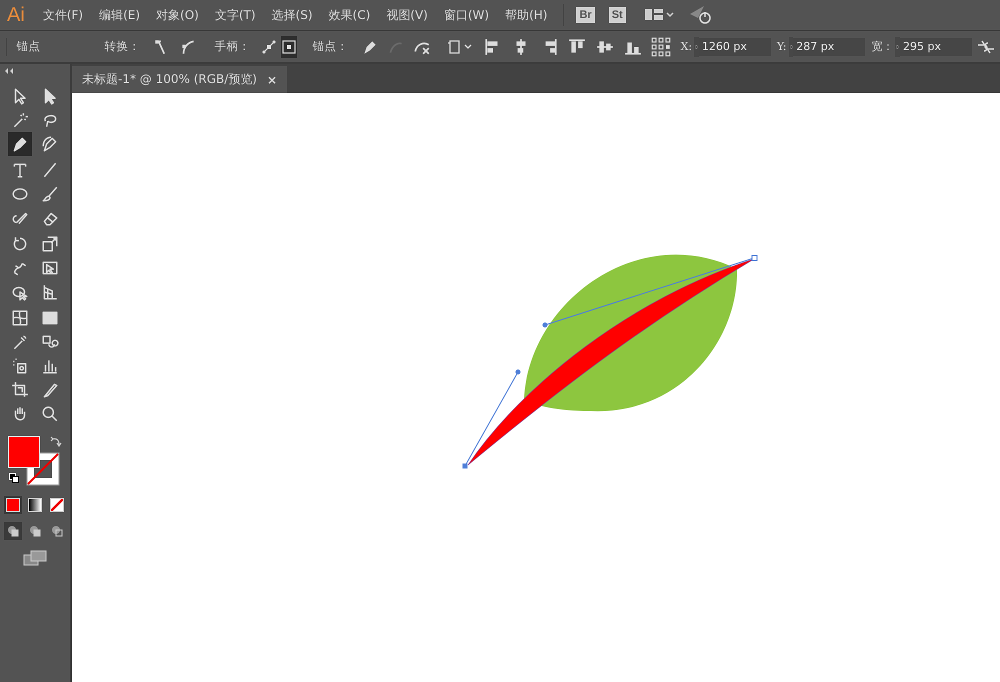  I want to click on align-top-icon, so click(576, 47).